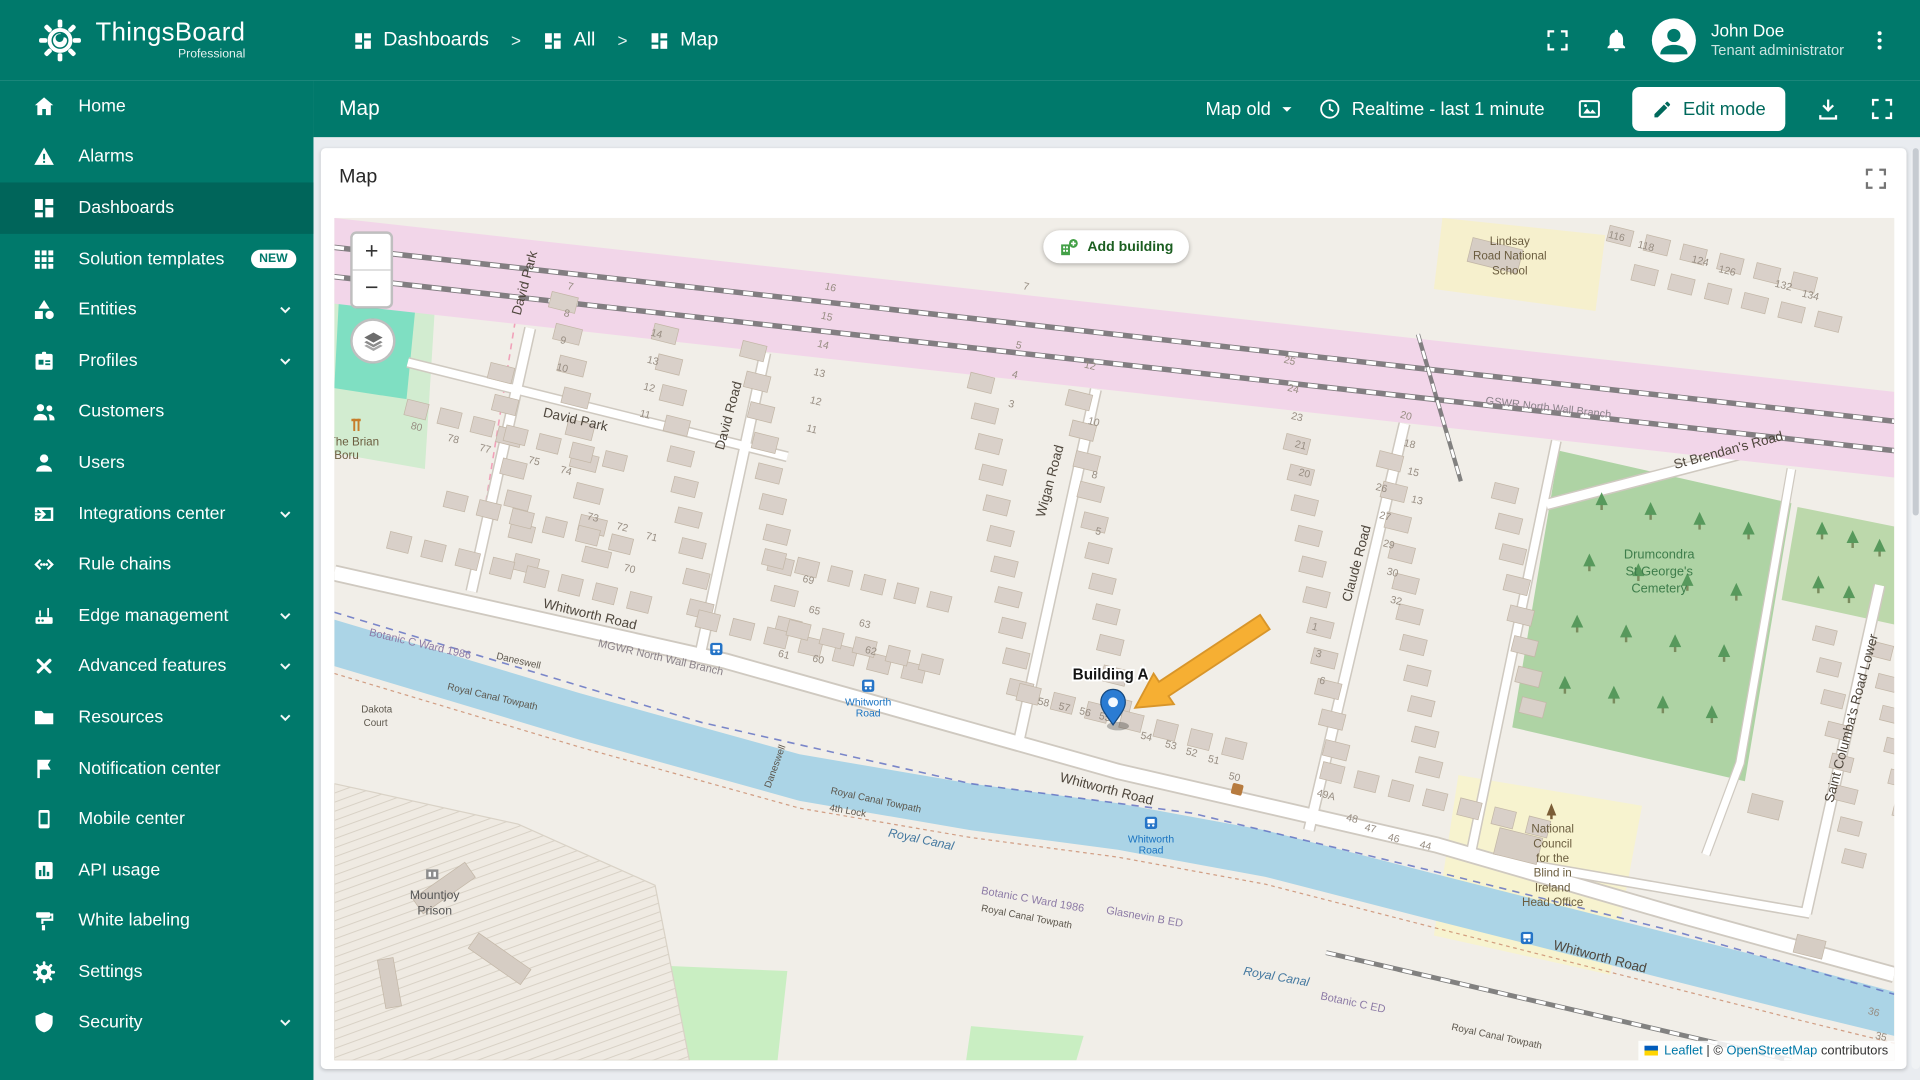  I want to click on kebab-icon, so click(1879, 40).